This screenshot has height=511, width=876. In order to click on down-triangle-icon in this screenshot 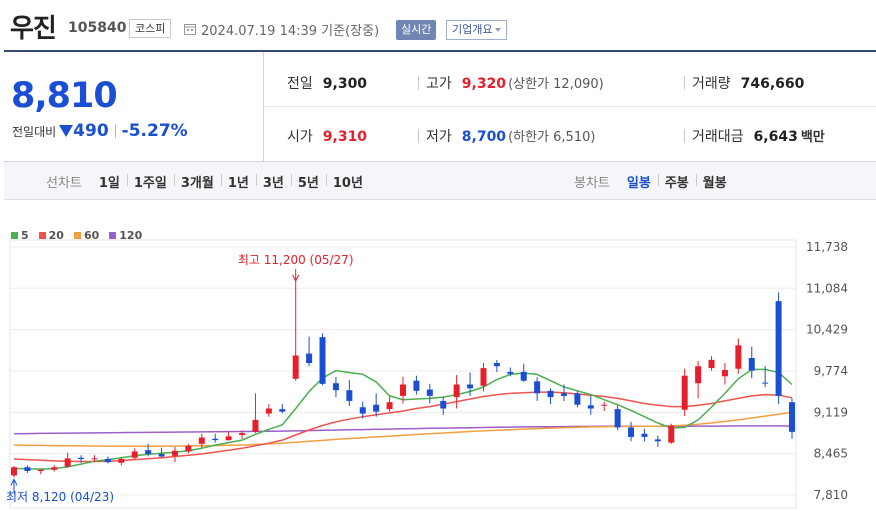, I will do `click(66, 131)`.